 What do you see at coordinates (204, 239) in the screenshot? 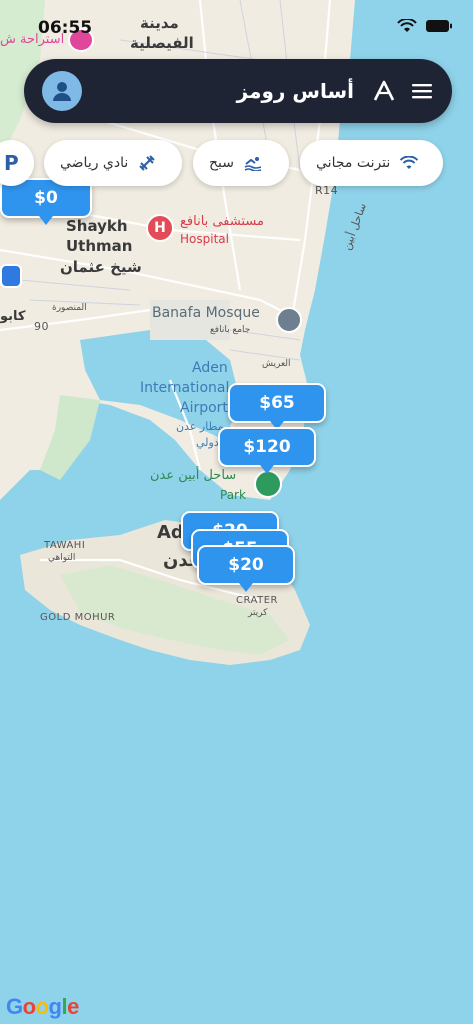
I see `map-label: Hospital` at bounding box center [204, 239].